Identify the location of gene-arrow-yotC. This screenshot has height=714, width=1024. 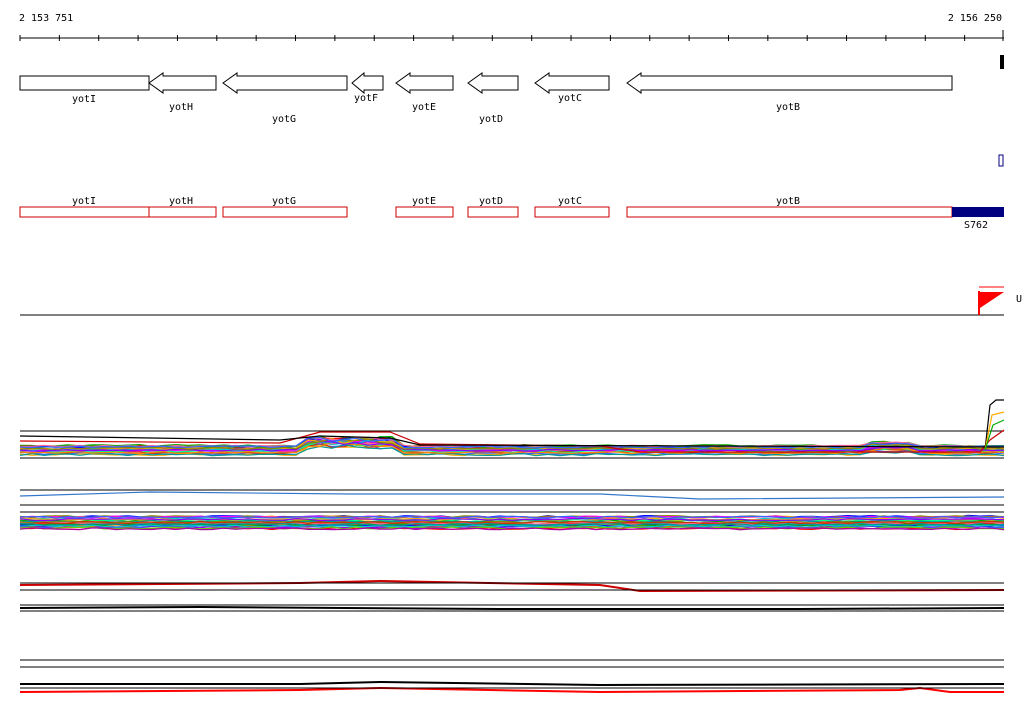
(572, 83).